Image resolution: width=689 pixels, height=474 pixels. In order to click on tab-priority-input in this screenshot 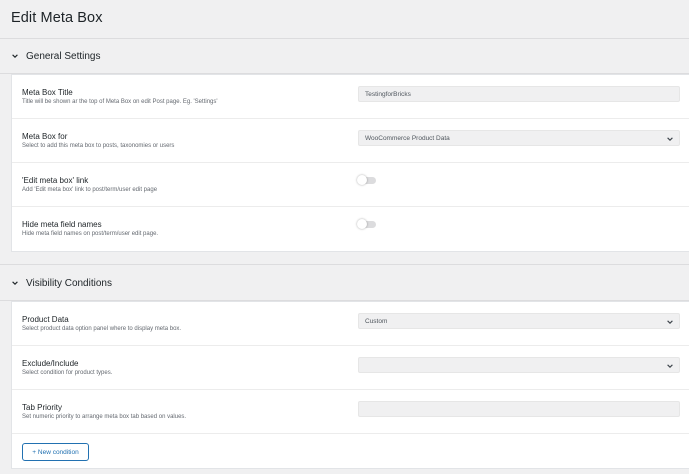, I will do `click(519, 409)`.